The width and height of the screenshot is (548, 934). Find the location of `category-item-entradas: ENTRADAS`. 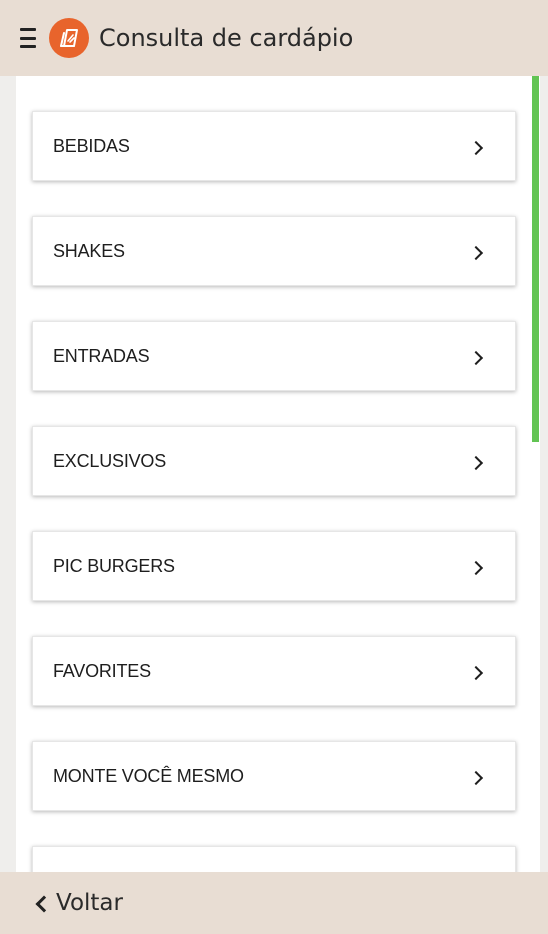

category-item-entradas: ENTRADAS is located at coordinates (274, 356).